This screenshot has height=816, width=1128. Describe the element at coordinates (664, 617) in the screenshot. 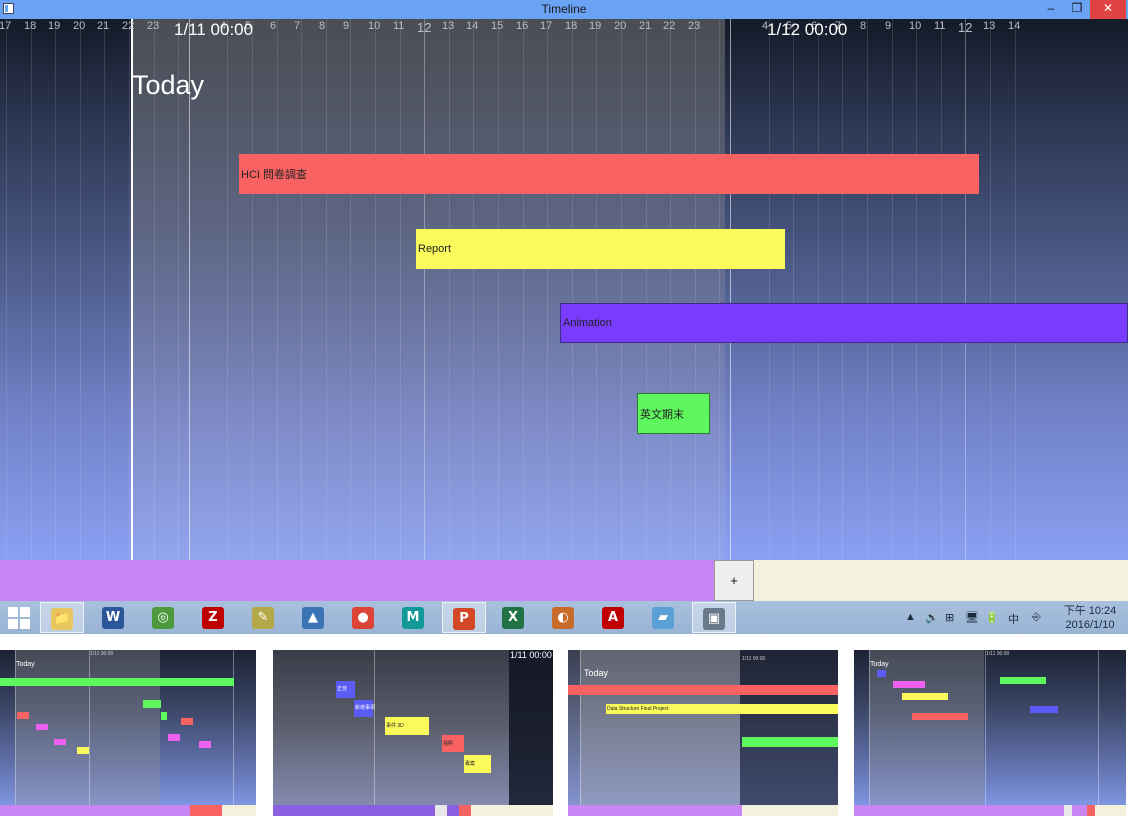

I see `taskbar-app-notes: ▰` at that location.